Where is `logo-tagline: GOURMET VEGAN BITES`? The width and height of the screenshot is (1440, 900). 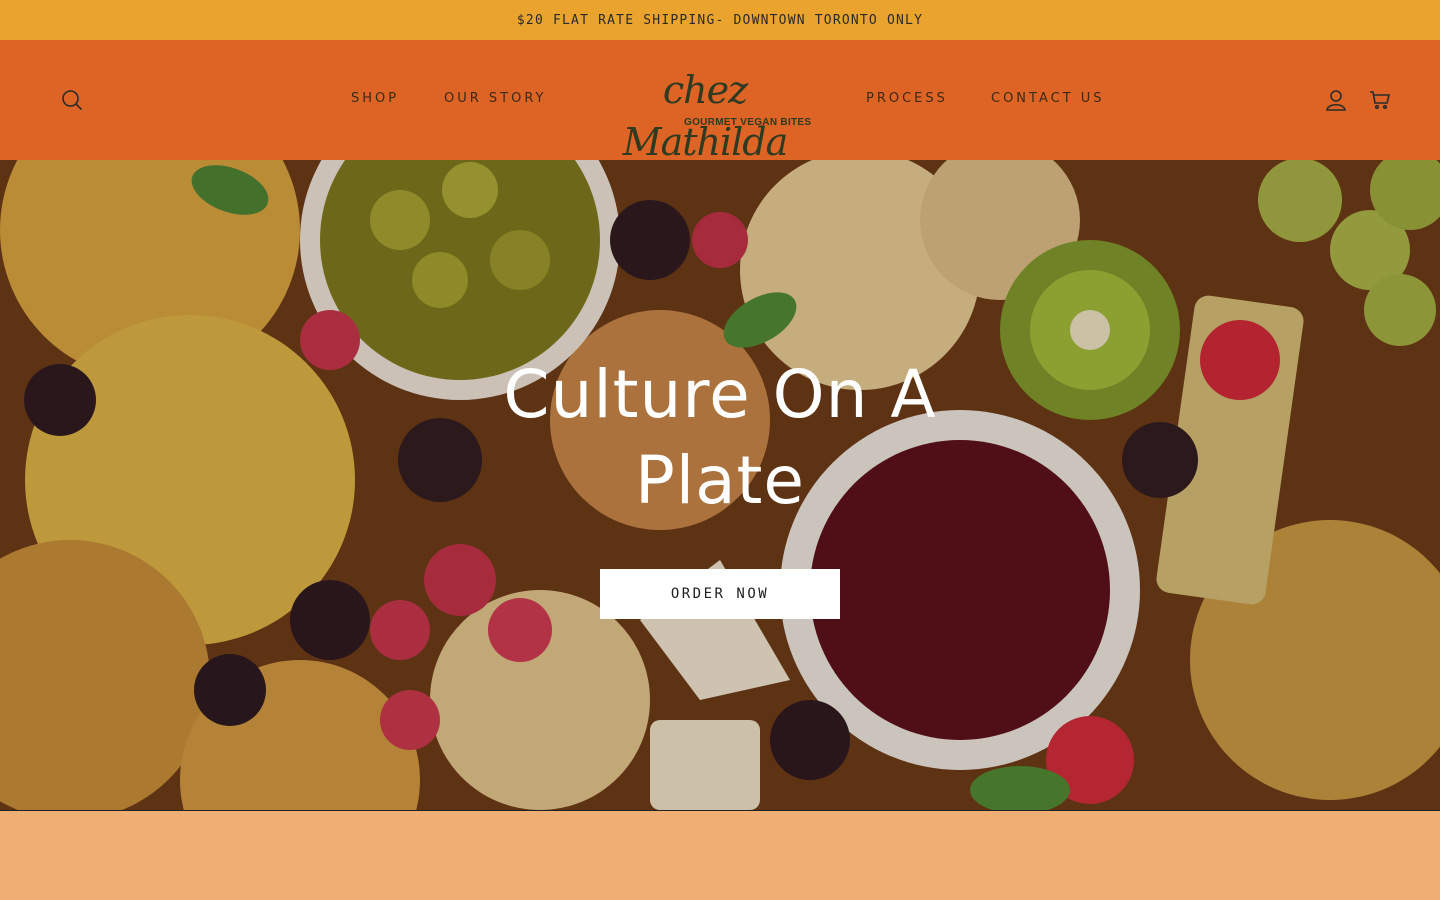 logo-tagline: GOURMET VEGAN BITES is located at coordinates (748, 122).